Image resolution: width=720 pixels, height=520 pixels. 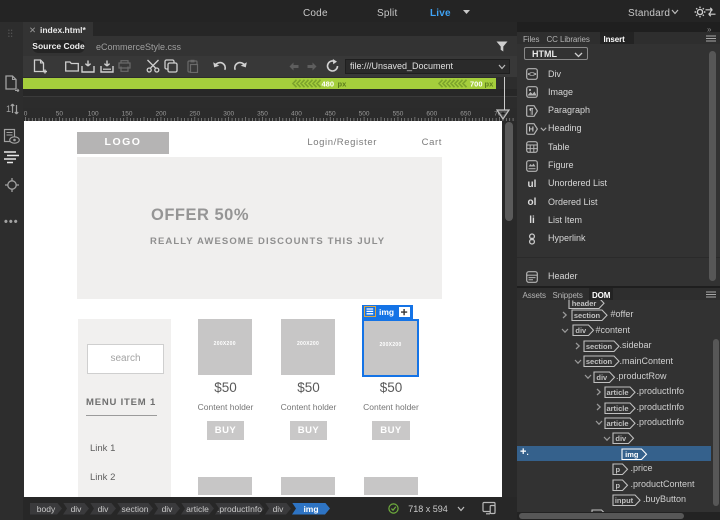 What do you see at coordinates (26, 114) in the screenshot?
I see `svg-text: 0` at bounding box center [26, 114].